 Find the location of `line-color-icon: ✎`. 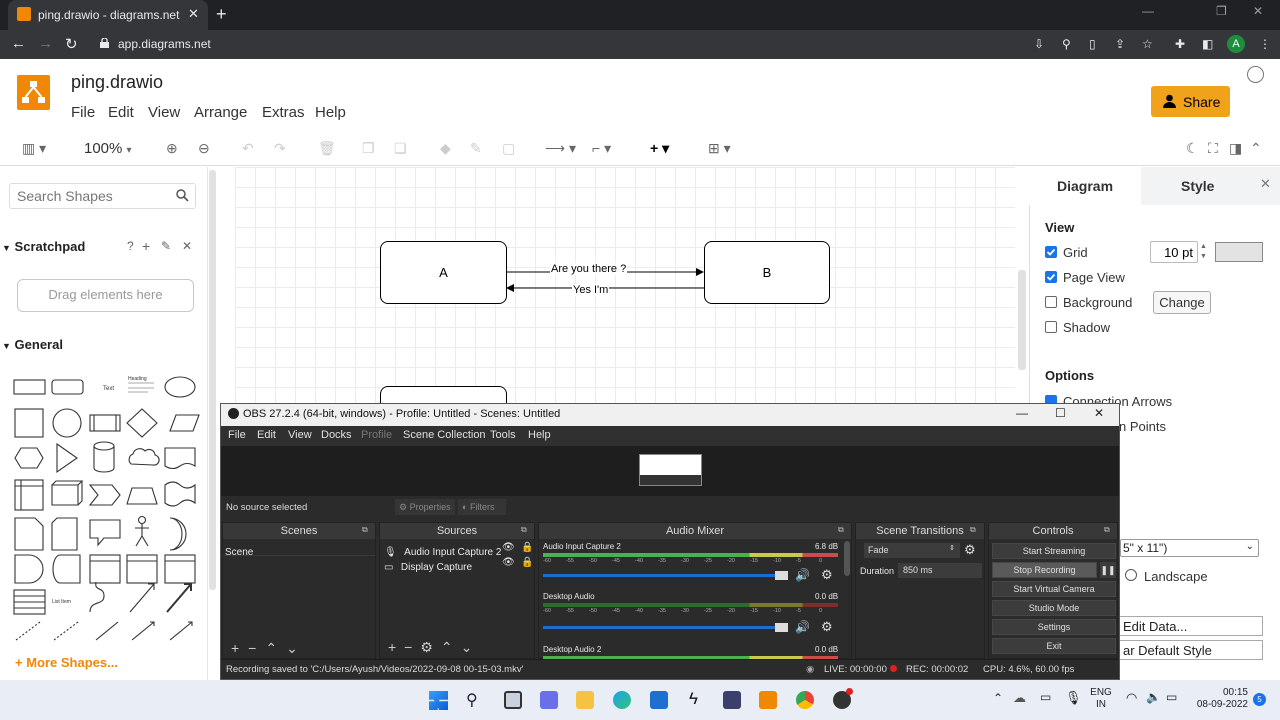

line-color-icon: ✎ is located at coordinates (476, 148).